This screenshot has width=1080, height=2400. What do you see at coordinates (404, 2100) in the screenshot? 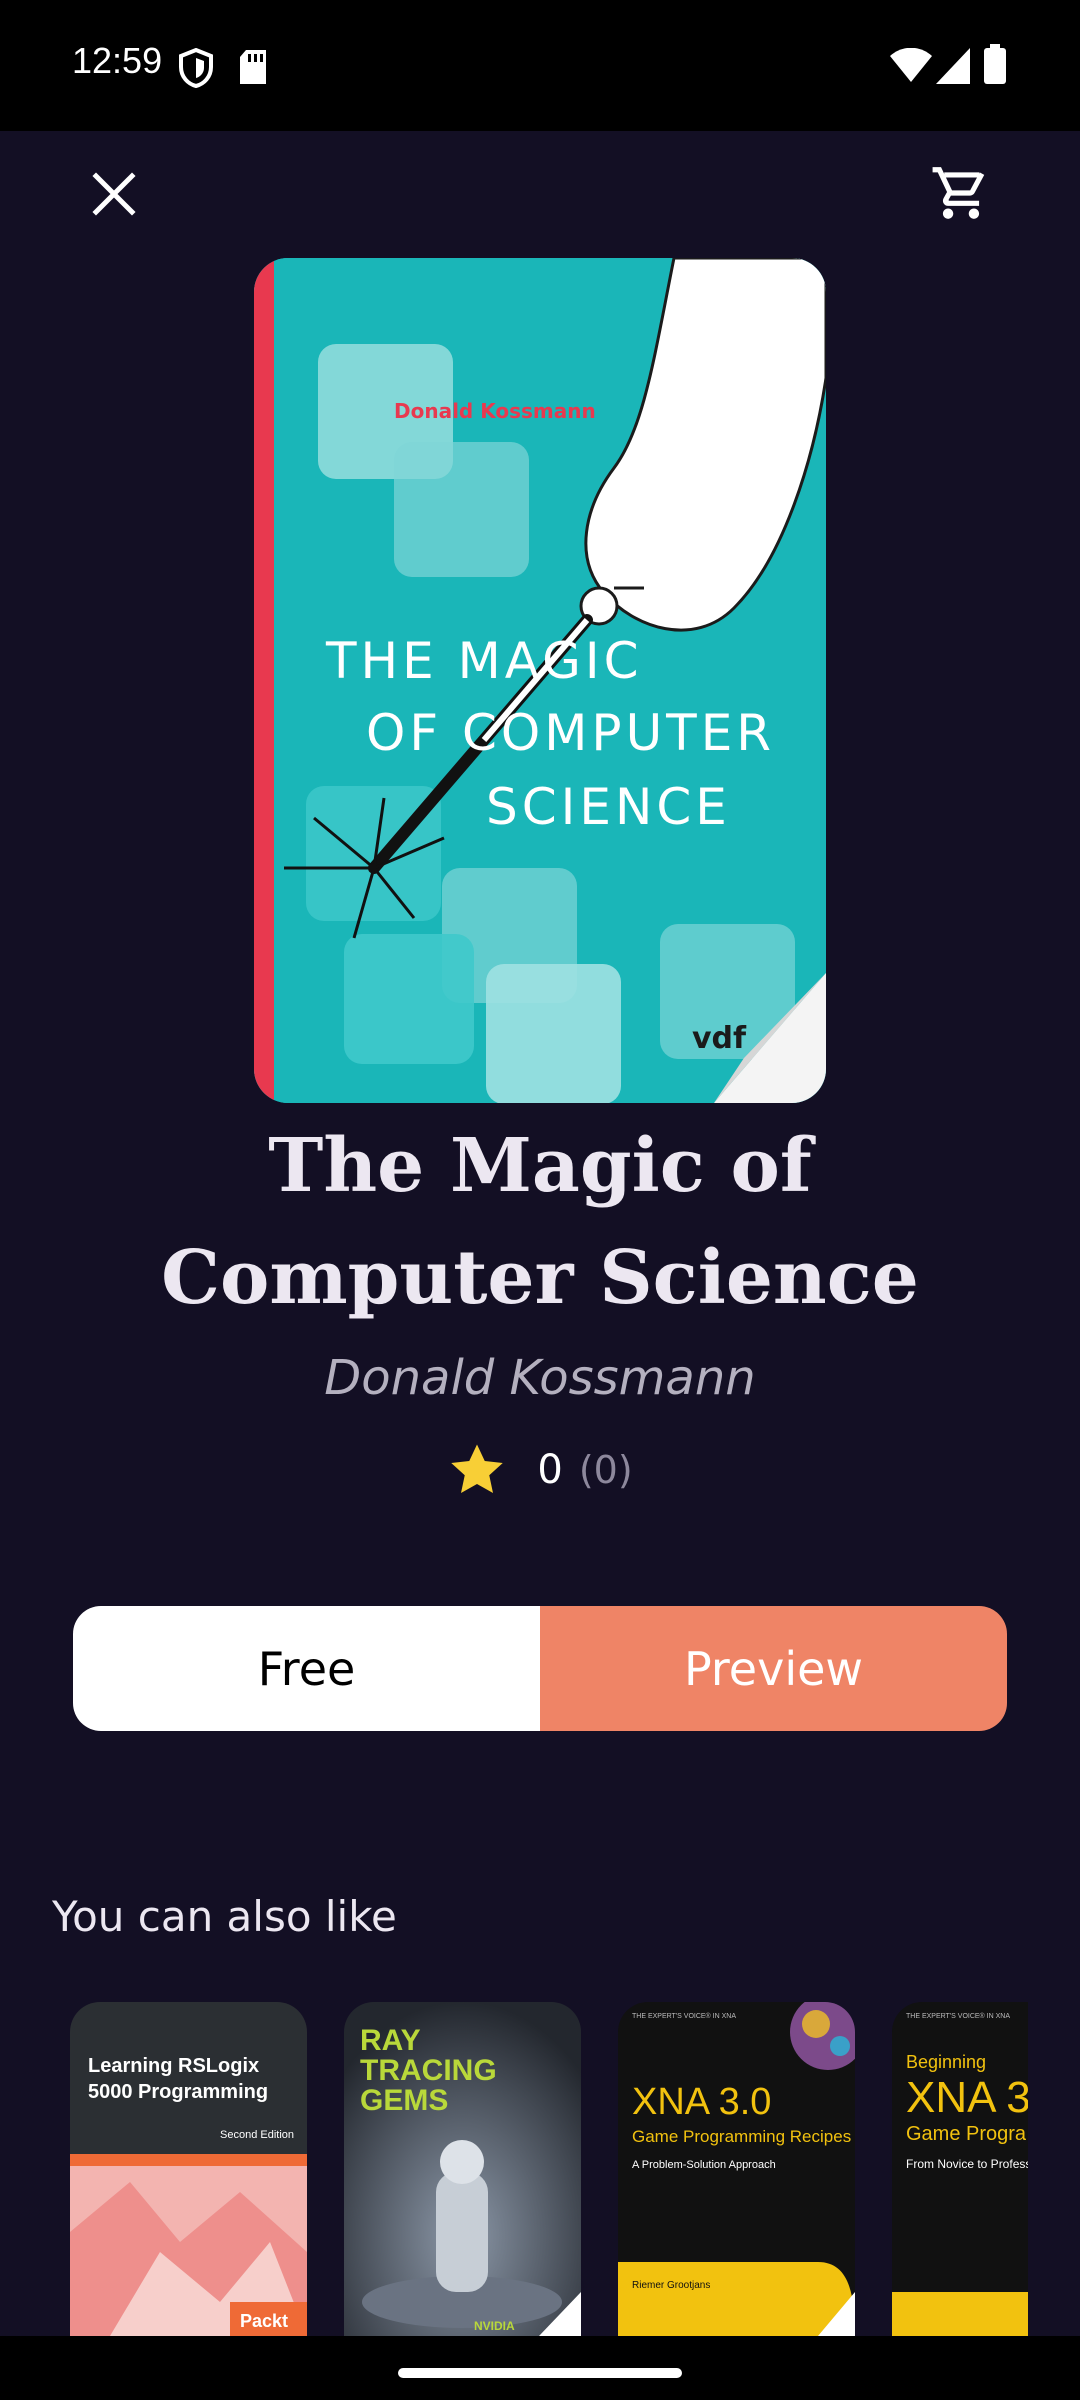
I see `rec-title-3: GEMS` at bounding box center [404, 2100].